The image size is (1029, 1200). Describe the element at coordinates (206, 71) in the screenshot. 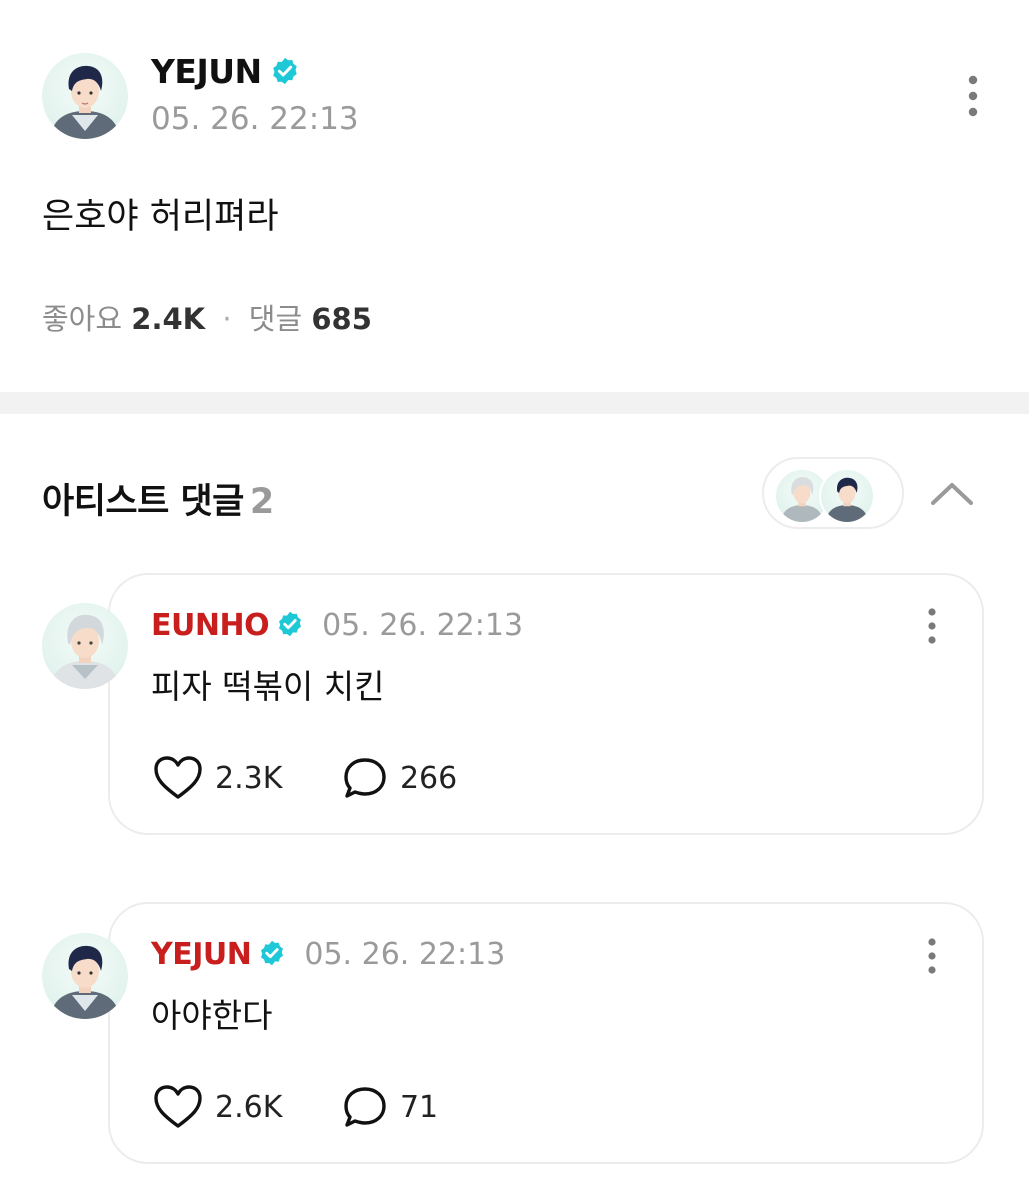

I see `post-author-label: YEJUN` at that location.